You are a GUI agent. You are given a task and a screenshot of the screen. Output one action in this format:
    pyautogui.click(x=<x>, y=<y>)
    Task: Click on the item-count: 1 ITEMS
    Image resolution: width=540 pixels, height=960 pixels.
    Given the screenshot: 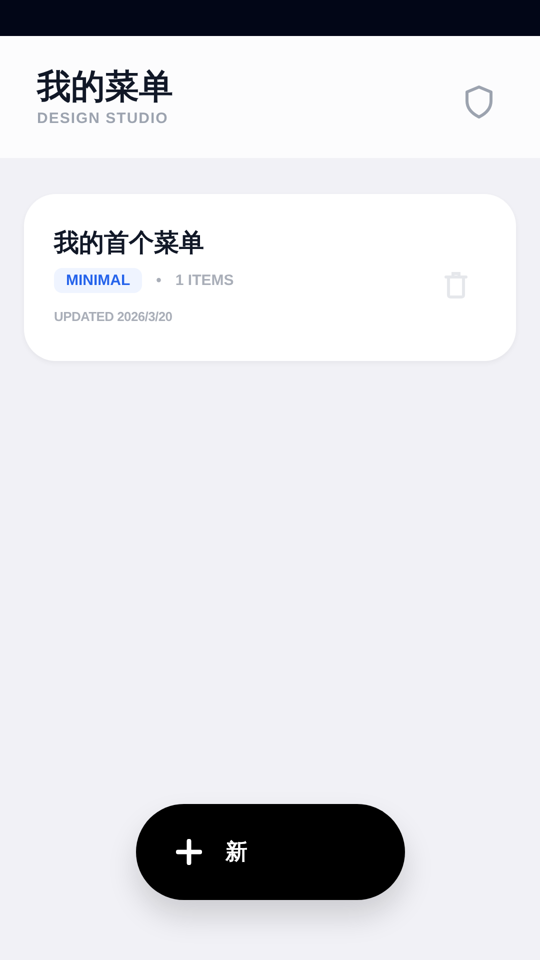 What is the action you would take?
    pyautogui.click(x=204, y=280)
    